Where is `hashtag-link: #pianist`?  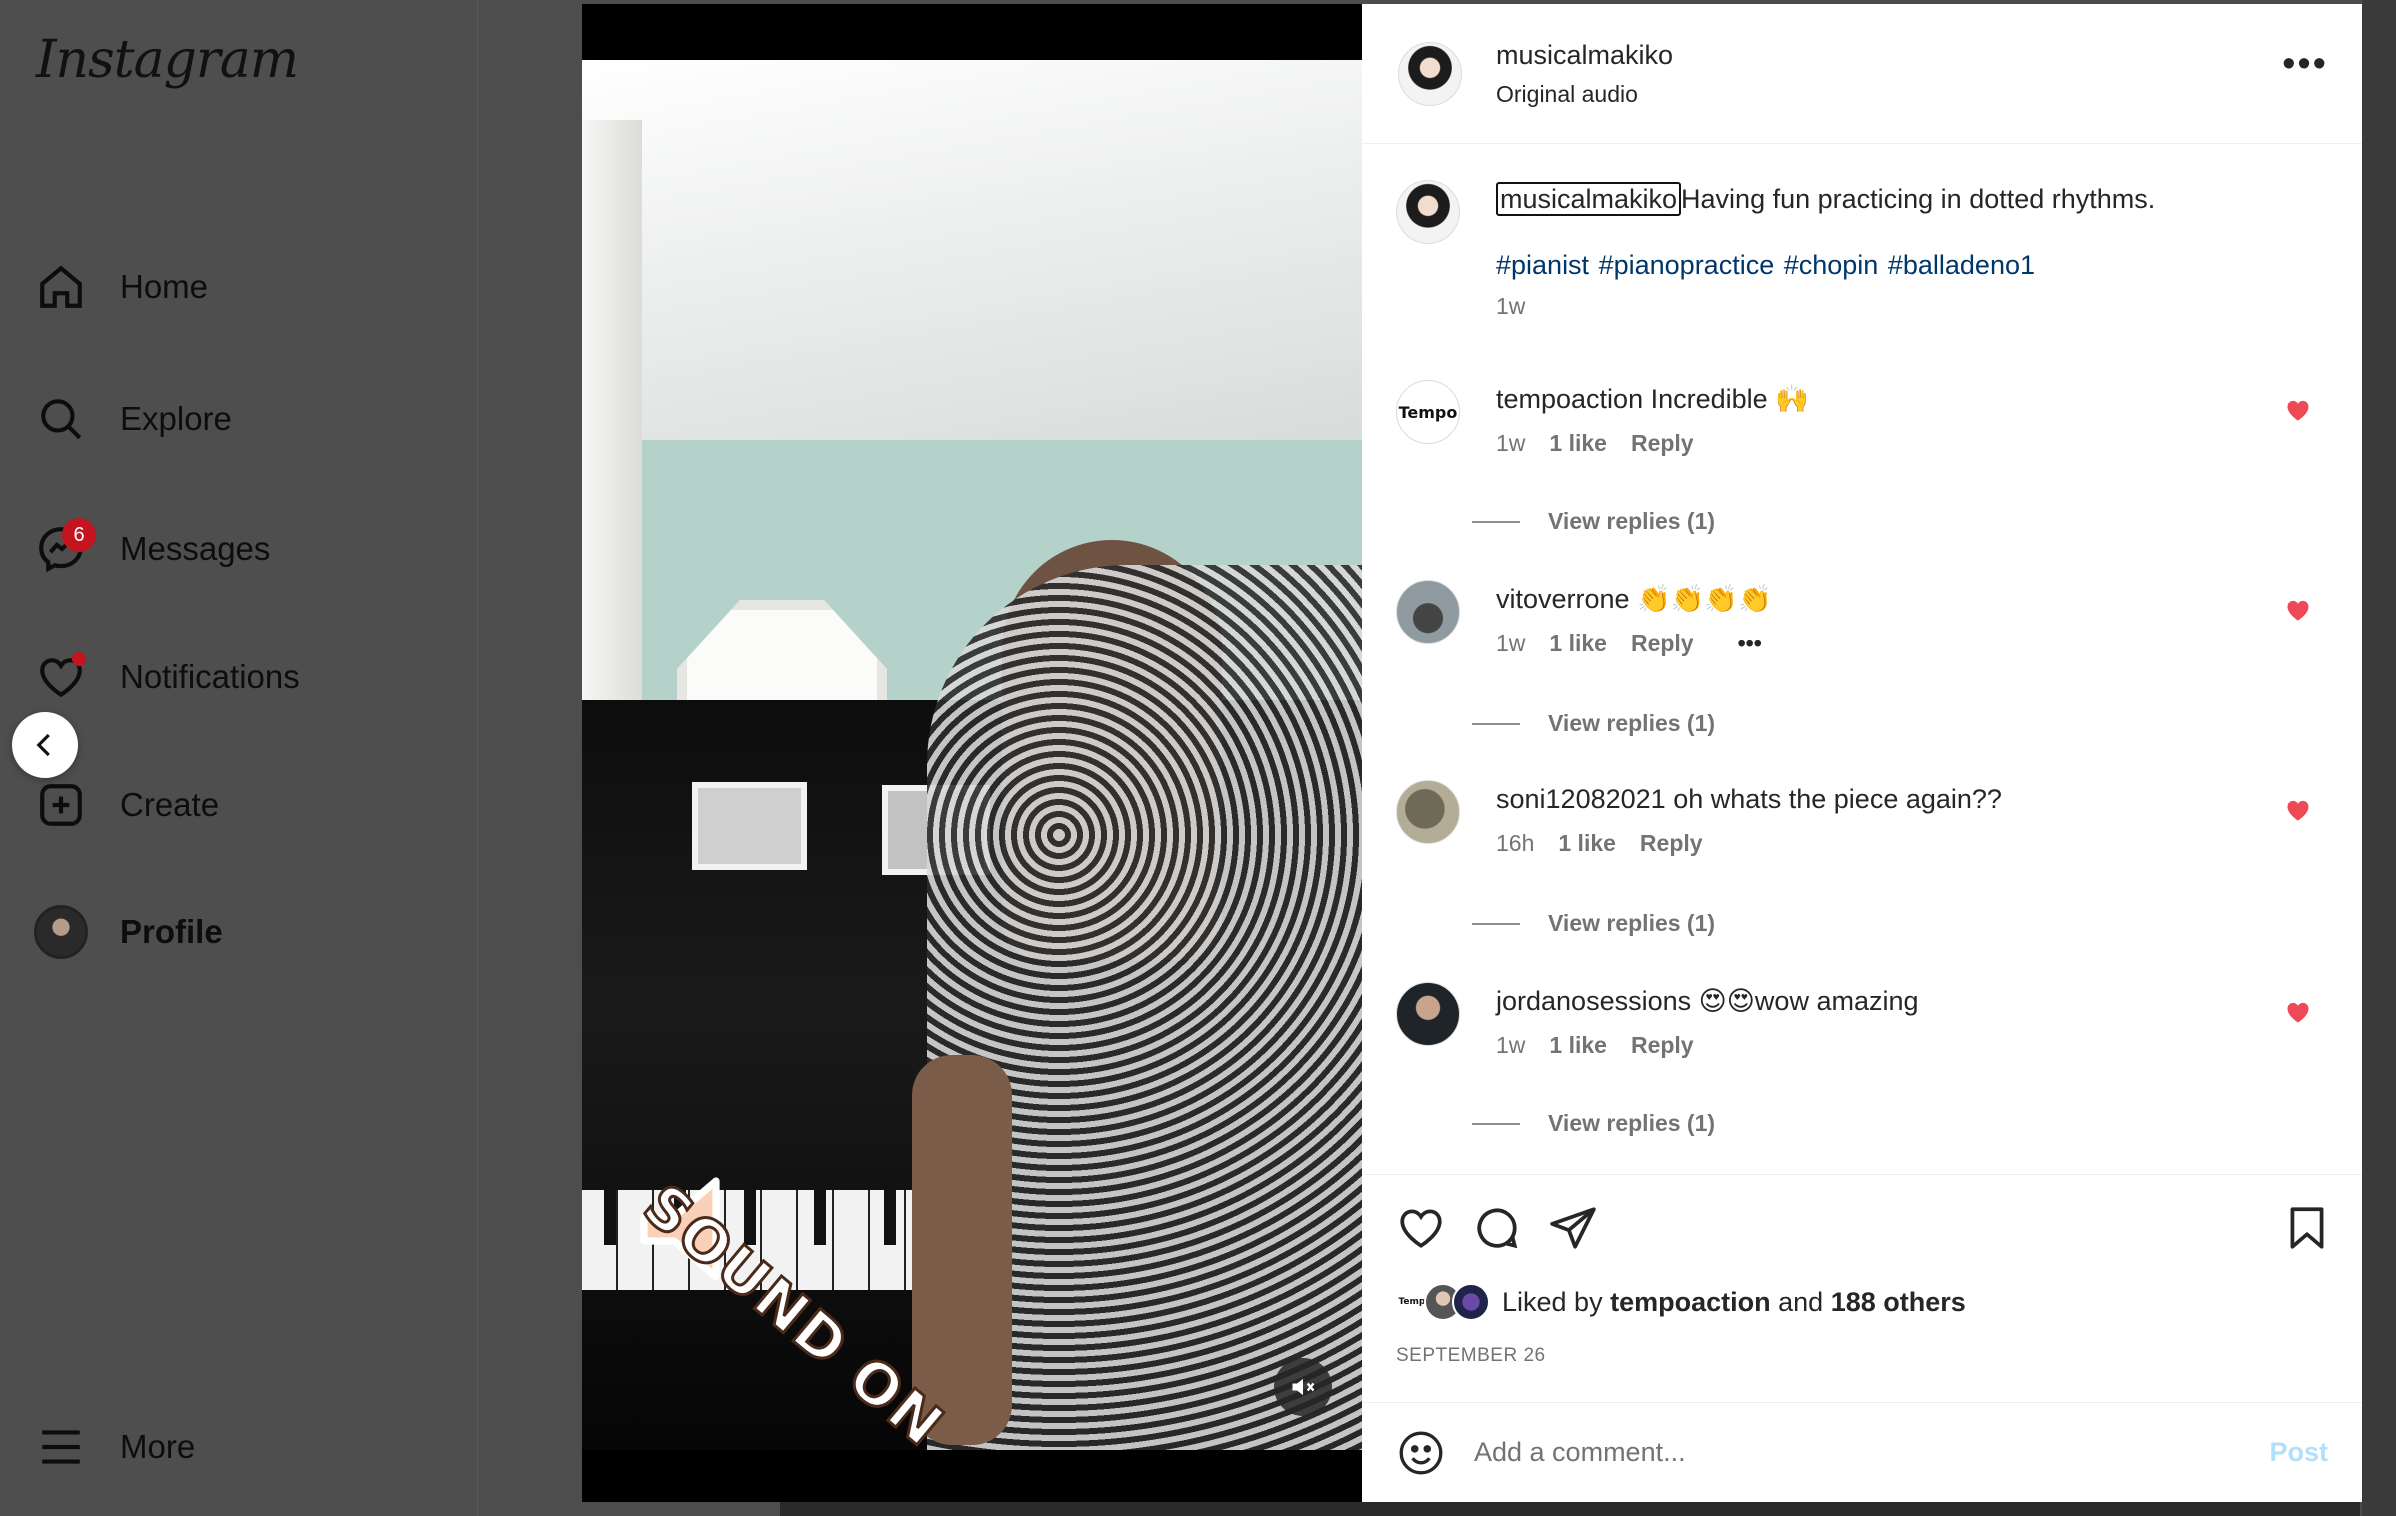 hashtag-link: #pianist is located at coordinates (1542, 265).